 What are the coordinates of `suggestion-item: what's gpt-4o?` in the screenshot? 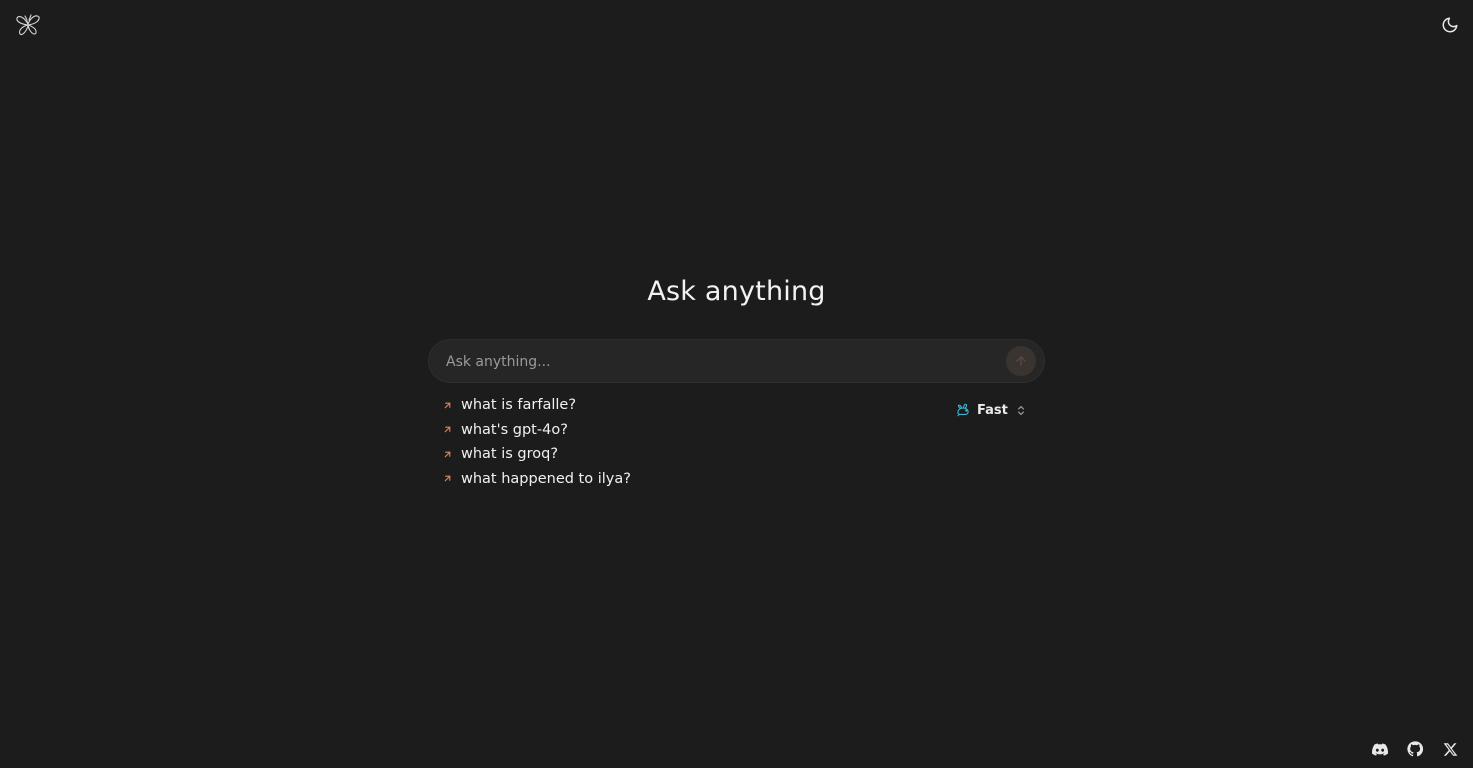 It's located at (590, 430).